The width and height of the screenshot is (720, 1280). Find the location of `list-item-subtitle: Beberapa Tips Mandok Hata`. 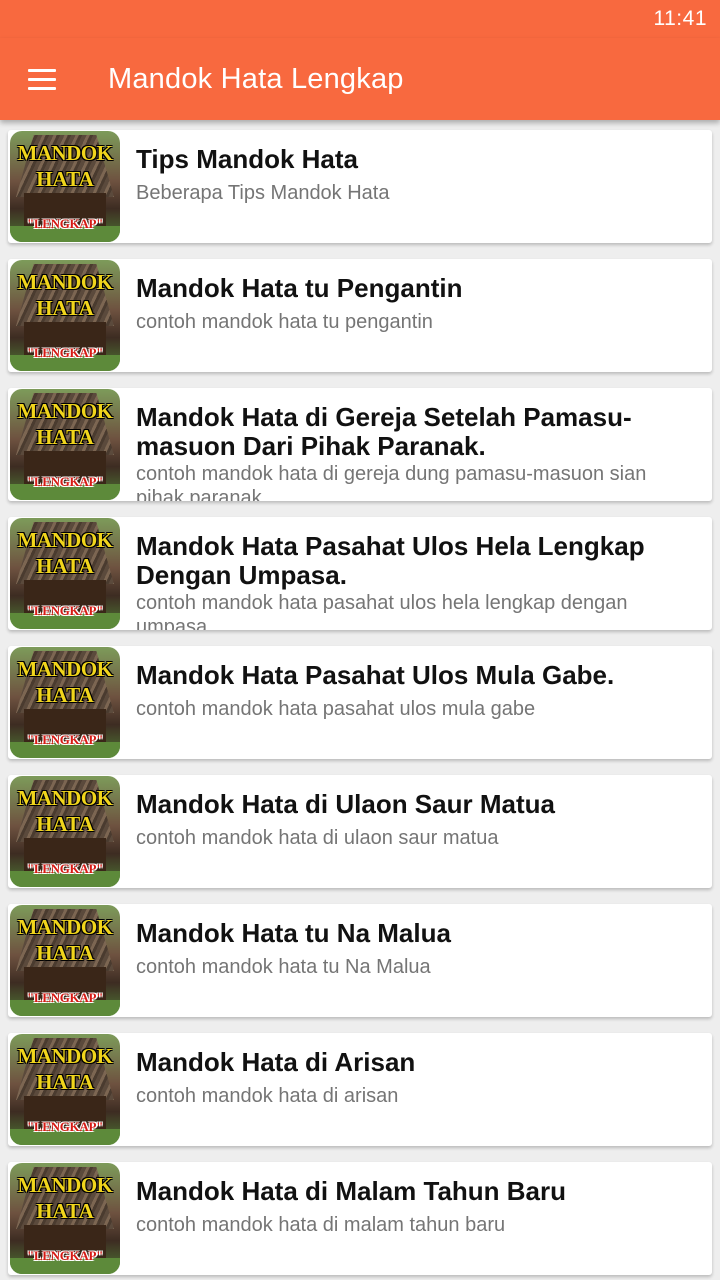

list-item-subtitle: Beberapa Tips Mandok Hata is located at coordinates (263, 193).